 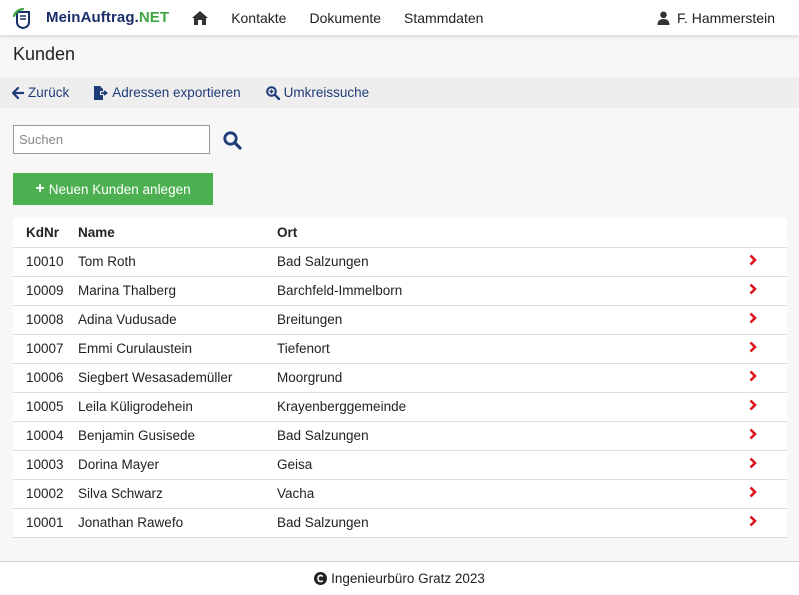 I want to click on user-name: F. Hammerstein, so click(x=725, y=18).